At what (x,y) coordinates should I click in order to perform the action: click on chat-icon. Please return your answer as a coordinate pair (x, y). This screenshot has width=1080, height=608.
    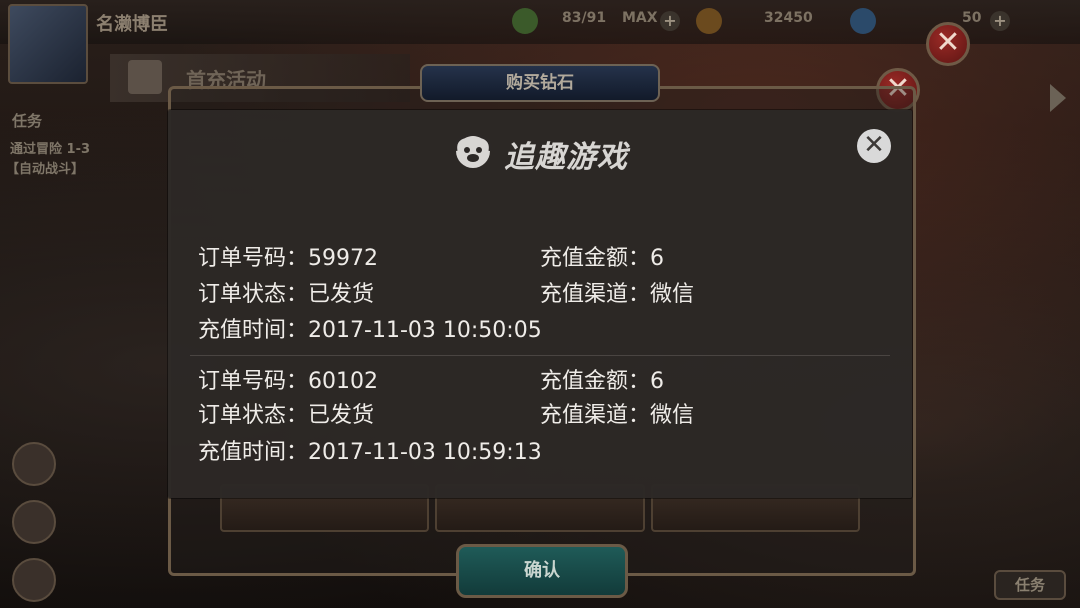
    Looking at the image, I should click on (34, 580).